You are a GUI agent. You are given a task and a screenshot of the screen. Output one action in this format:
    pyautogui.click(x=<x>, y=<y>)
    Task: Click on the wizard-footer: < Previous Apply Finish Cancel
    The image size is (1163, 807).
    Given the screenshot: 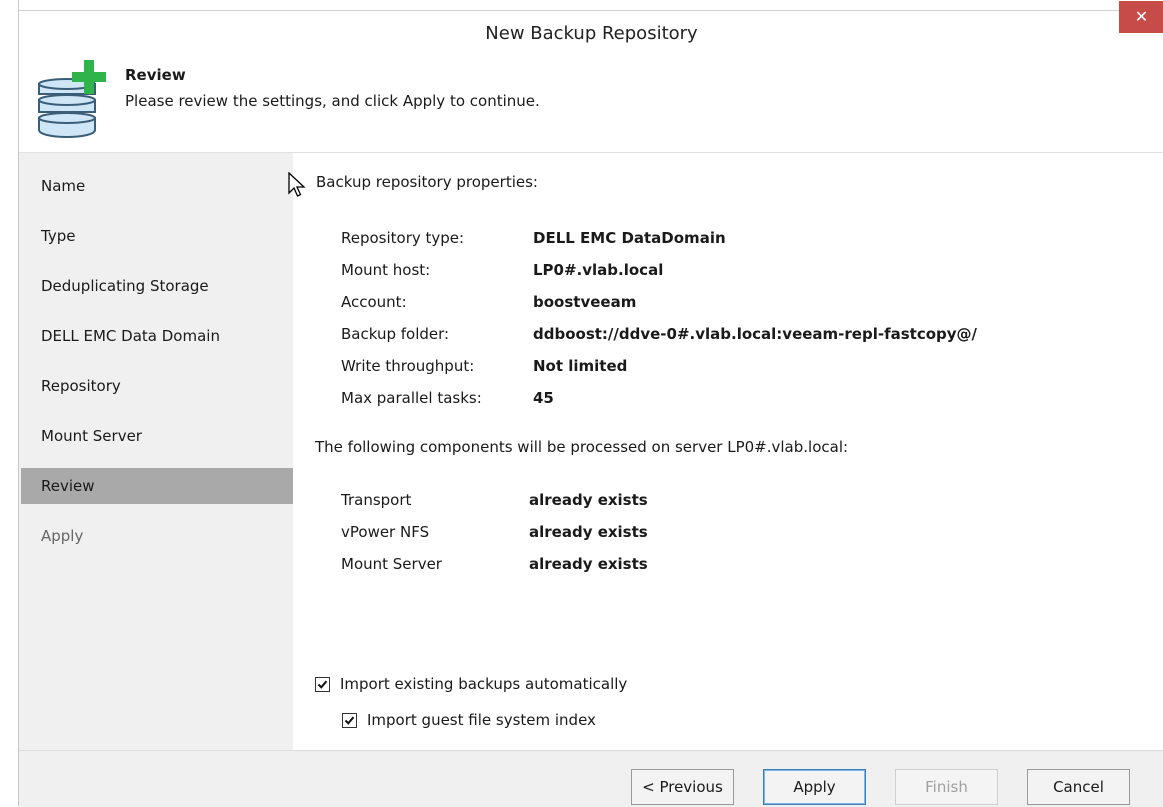 What is the action you would take?
    pyautogui.click(x=591, y=778)
    